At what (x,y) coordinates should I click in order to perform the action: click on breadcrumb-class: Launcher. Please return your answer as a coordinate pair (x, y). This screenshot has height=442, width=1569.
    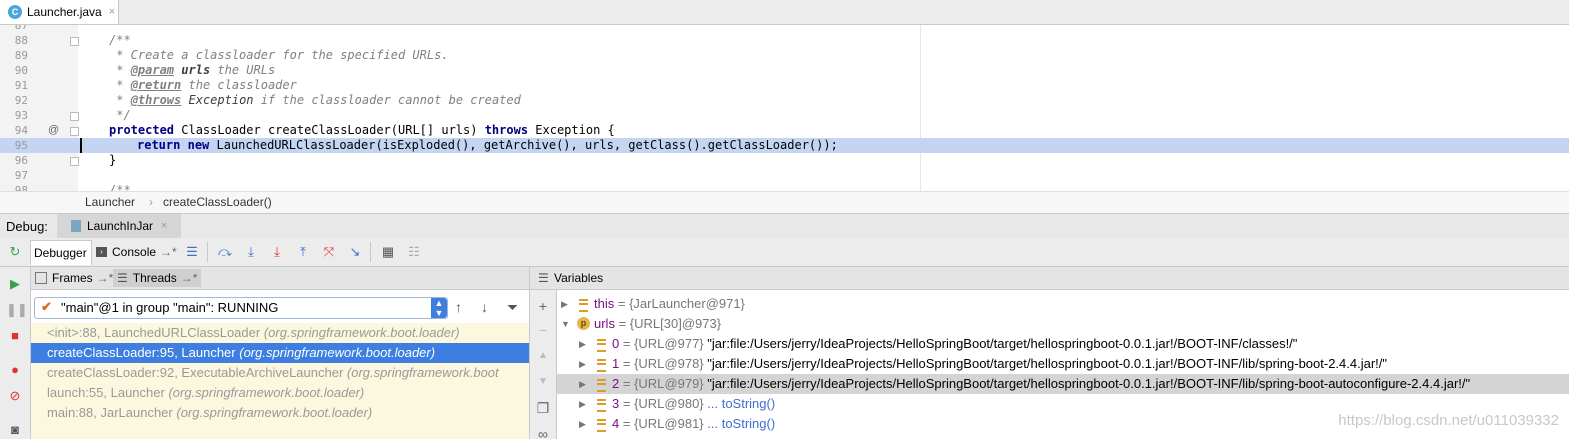
    Looking at the image, I should click on (110, 202).